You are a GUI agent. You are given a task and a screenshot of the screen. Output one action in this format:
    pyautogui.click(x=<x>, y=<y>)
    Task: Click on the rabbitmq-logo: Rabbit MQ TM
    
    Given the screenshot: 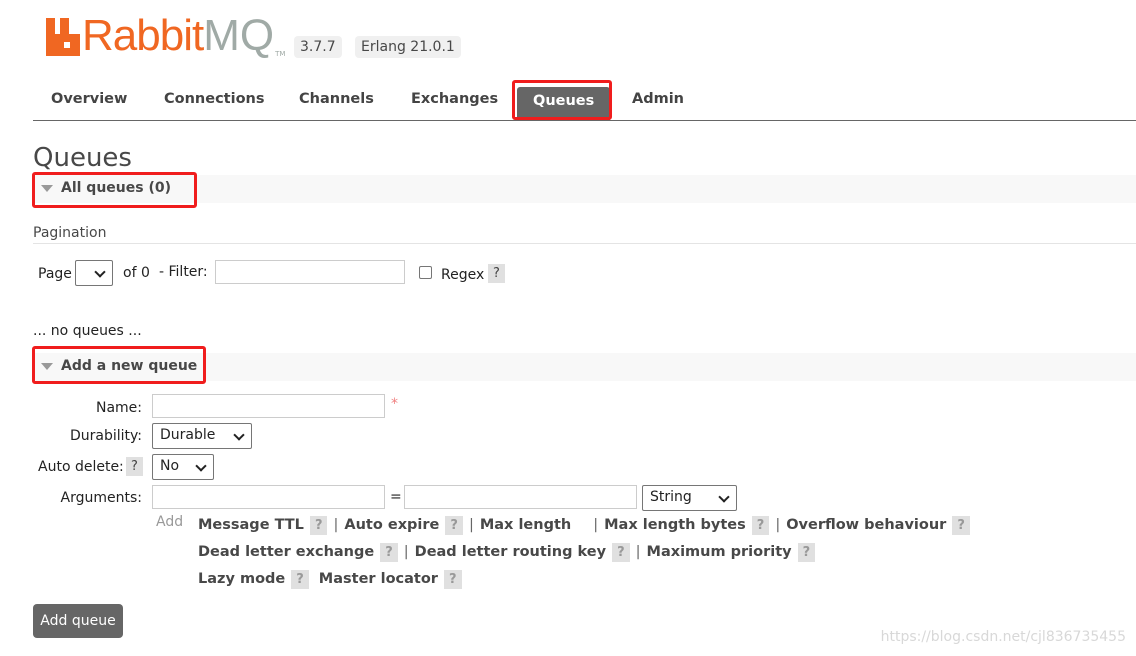 What is the action you would take?
    pyautogui.click(x=165, y=36)
    